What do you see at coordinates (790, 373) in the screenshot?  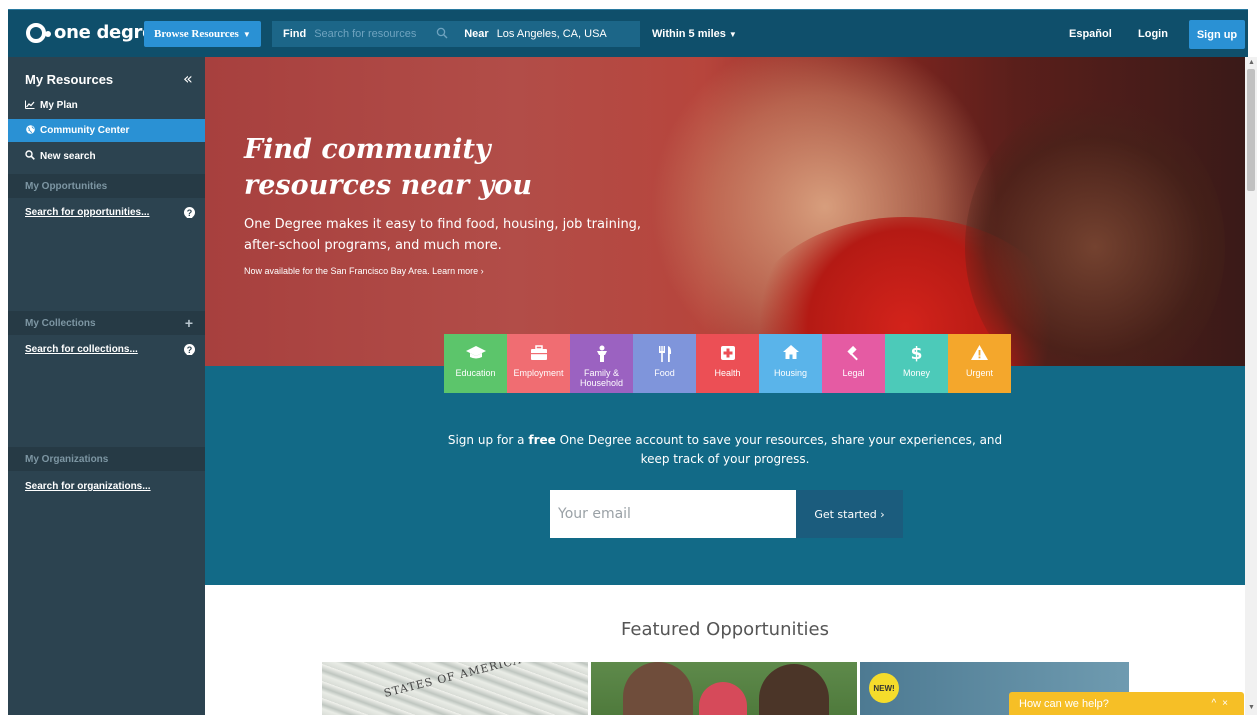 I see `category-label: Housing` at bounding box center [790, 373].